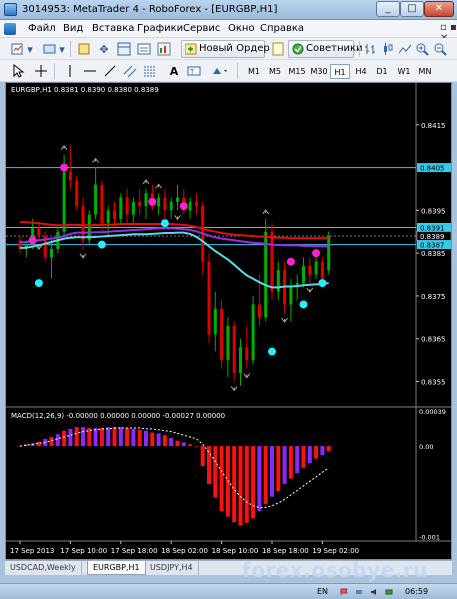 This screenshot has width=457, height=599. I want to click on menu-help: Справка, so click(282, 28).